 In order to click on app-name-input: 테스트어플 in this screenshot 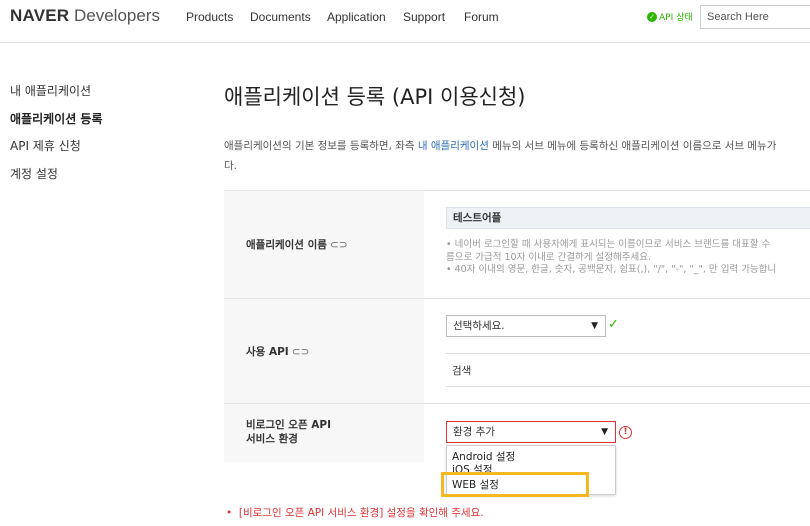, I will do `click(628, 218)`.